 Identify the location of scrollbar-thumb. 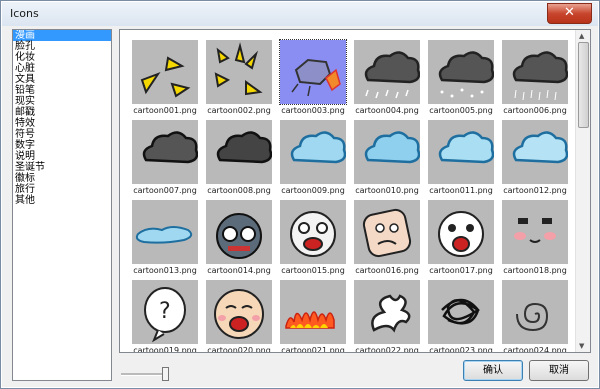
(583, 85).